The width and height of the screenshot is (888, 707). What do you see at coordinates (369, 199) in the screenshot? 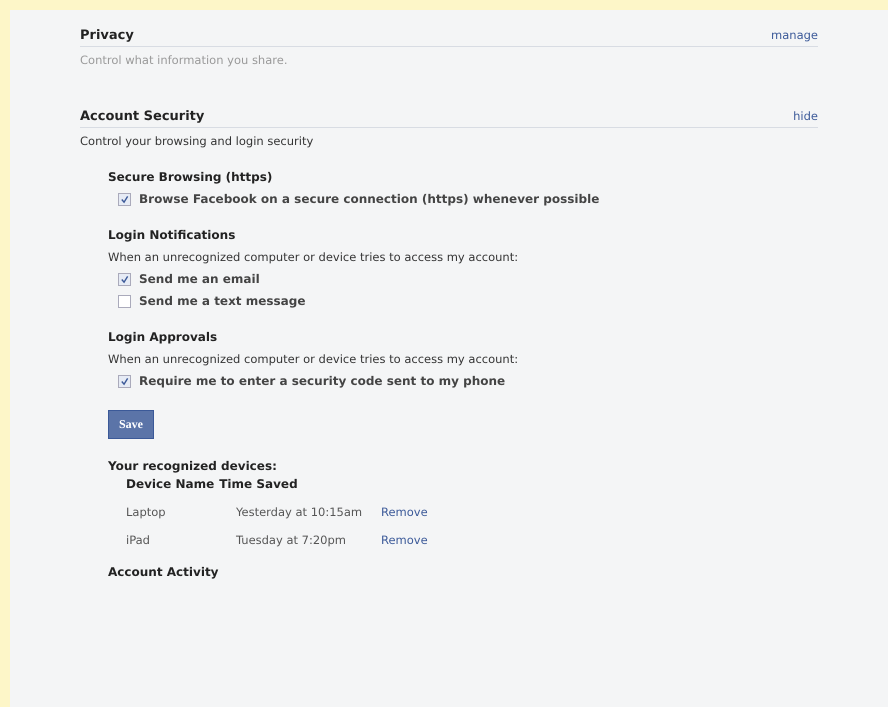
I see `option-label: Browse Facebook on a secure connection (https) whenever possible` at bounding box center [369, 199].